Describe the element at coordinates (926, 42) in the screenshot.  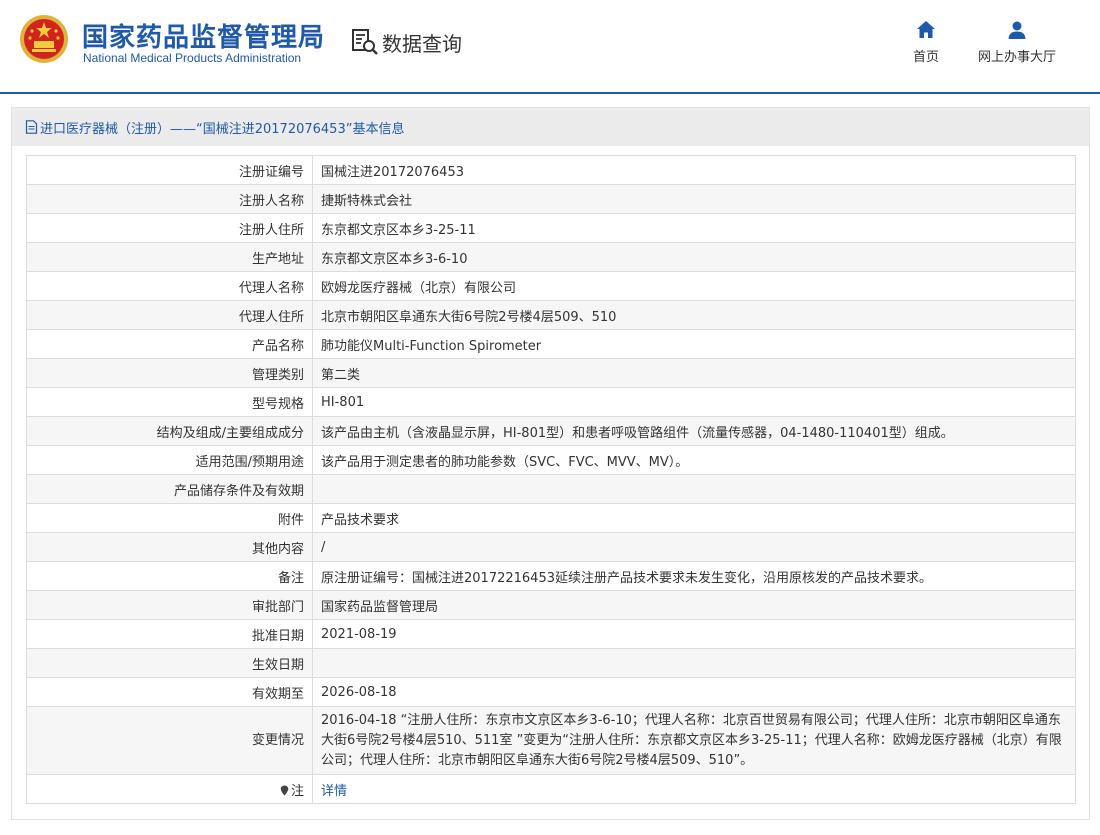
I see `nav-home: 首页` at that location.